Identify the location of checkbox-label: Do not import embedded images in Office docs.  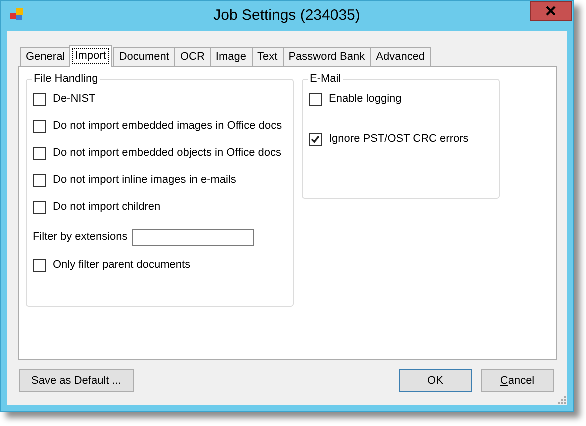
(167, 126).